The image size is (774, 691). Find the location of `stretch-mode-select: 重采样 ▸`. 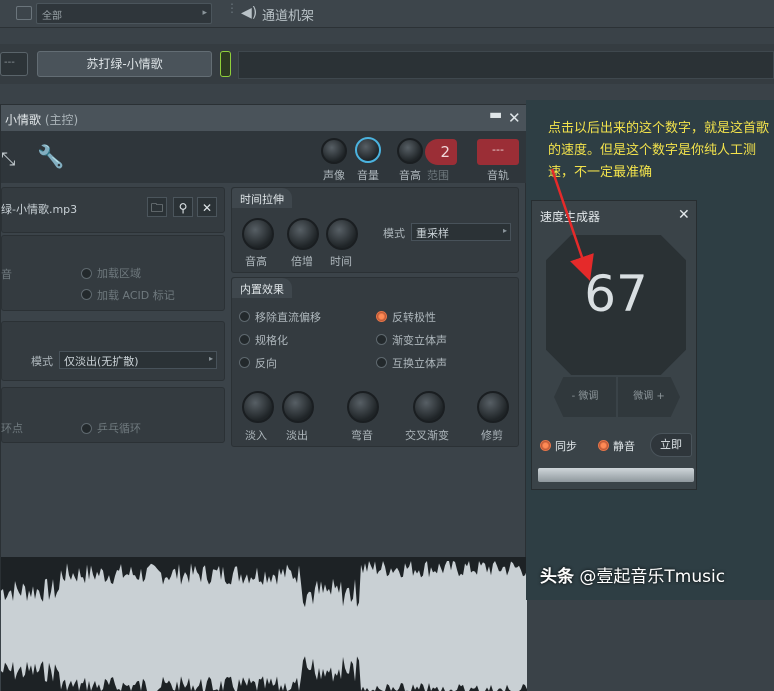

stretch-mode-select: 重采样 ▸ is located at coordinates (461, 232).